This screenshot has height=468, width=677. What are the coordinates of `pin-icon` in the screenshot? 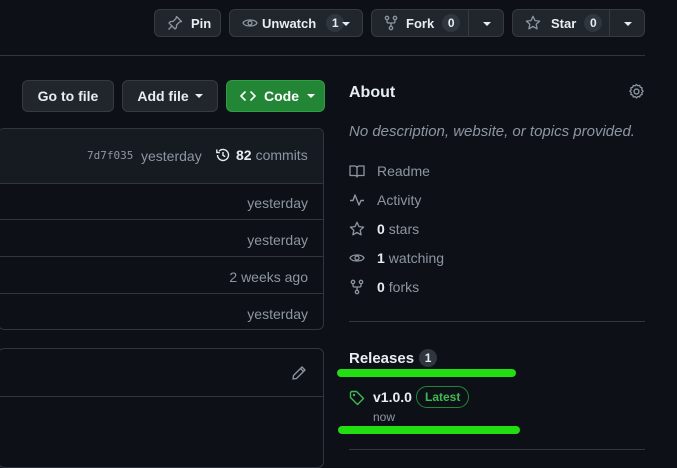 It's located at (175, 23).